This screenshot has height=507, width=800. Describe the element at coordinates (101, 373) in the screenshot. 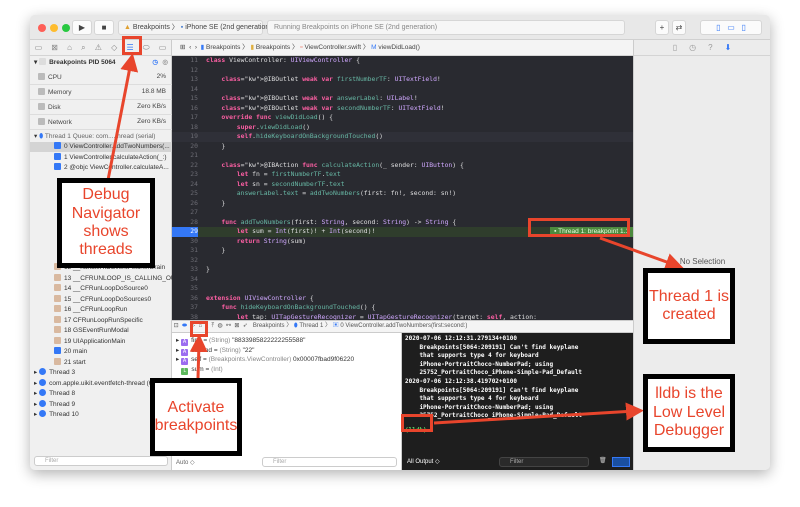

I see `thread-row: ▸ Thread 3` at that location.